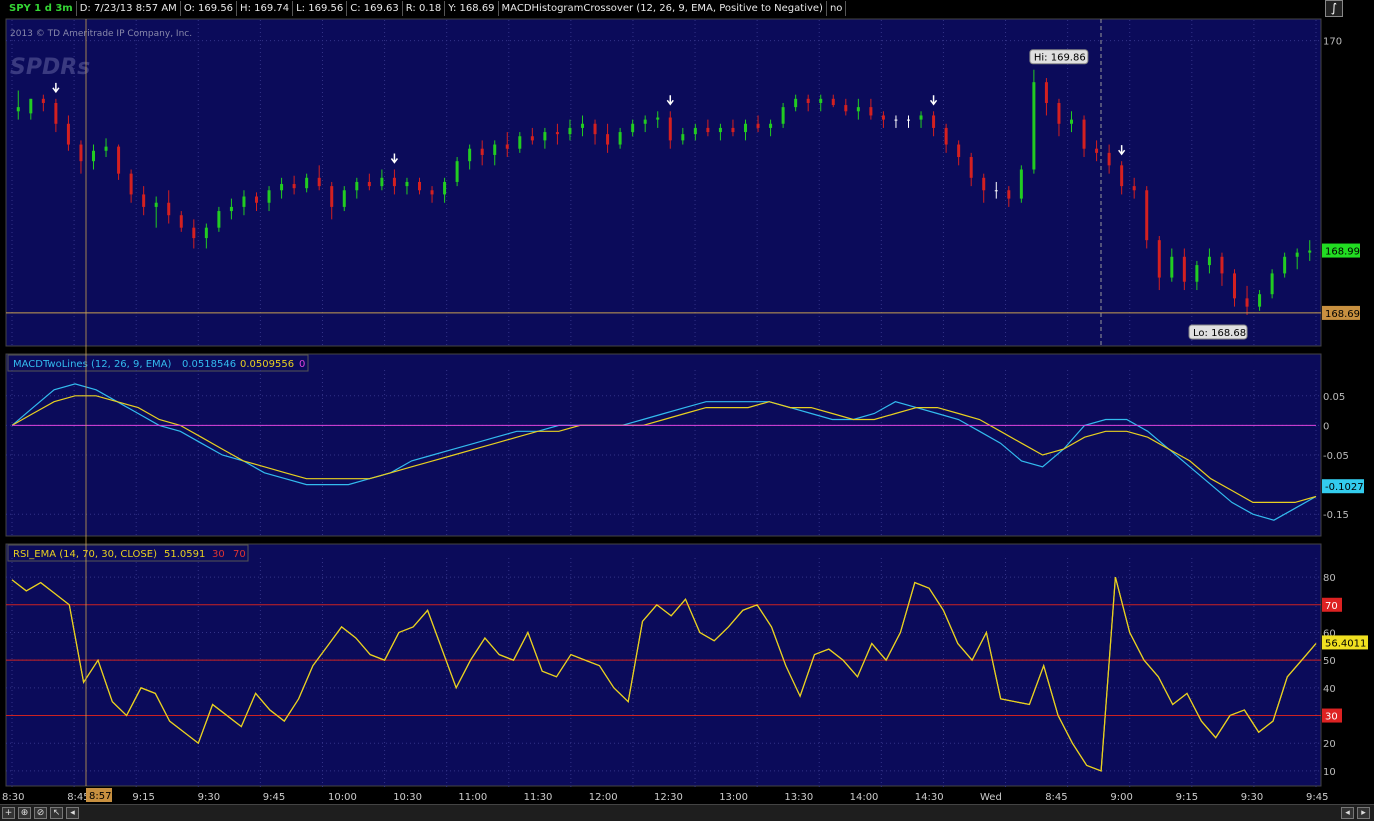 Image resolution: width=1374 pixels, height=821 pixels. What do you see at coordinates (1331, 717) in the screenshot?
I see `rsi-level-text: 30` at bounding box center [1331, 717].